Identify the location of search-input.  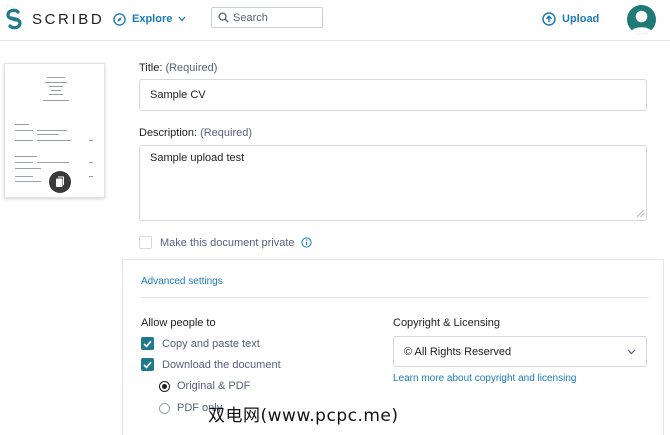
(275, 17).